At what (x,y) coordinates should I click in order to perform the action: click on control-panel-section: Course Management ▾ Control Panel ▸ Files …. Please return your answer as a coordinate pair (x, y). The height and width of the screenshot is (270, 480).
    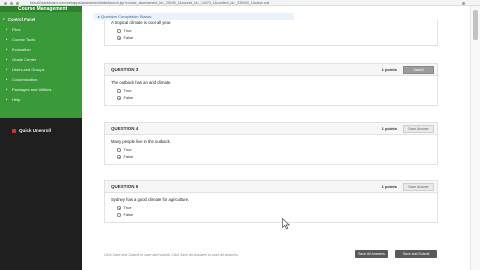
    Looking at the image, I should click on (41, 62).